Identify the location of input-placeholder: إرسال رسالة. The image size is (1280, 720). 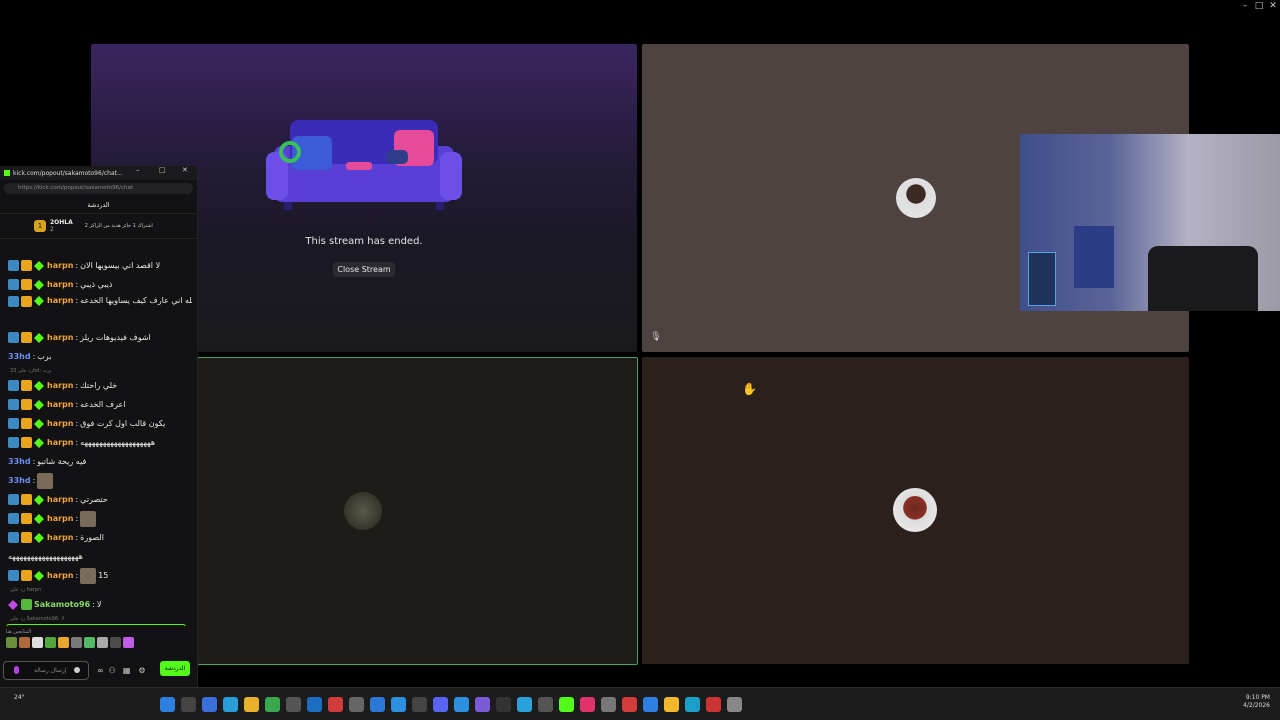
(50, 670).